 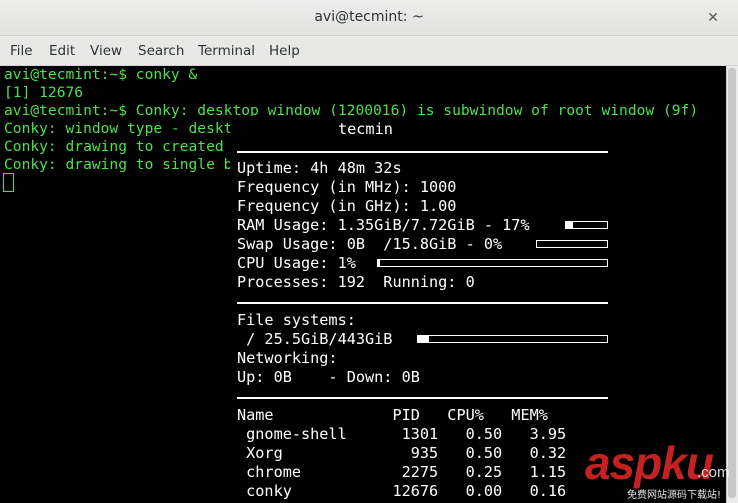 What do you see at coordinates (369, 51) in the screenshot?
I see `menu-bar: File Edit View Search Terminal Help` at bounding box center [369, 51].